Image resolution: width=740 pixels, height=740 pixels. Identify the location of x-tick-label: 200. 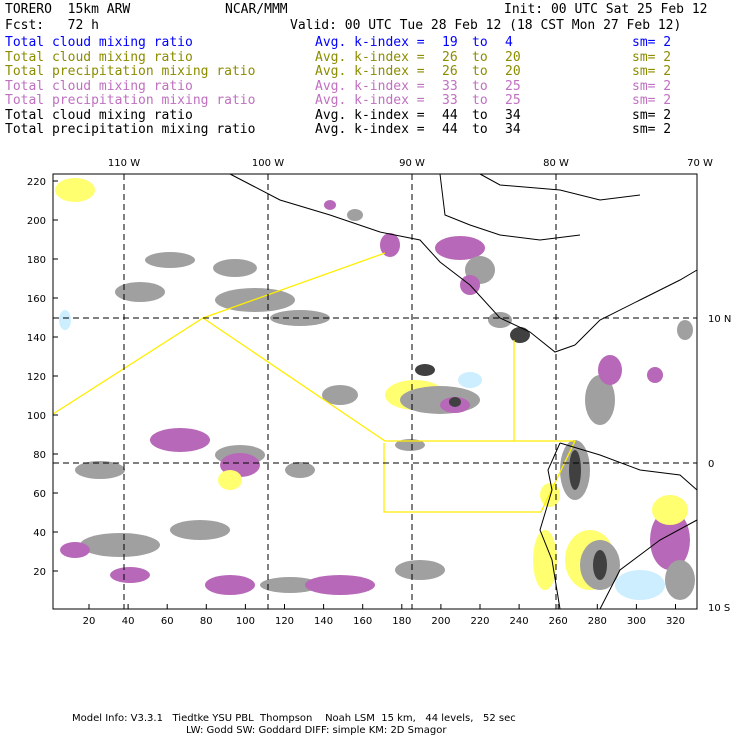
(440, 621).